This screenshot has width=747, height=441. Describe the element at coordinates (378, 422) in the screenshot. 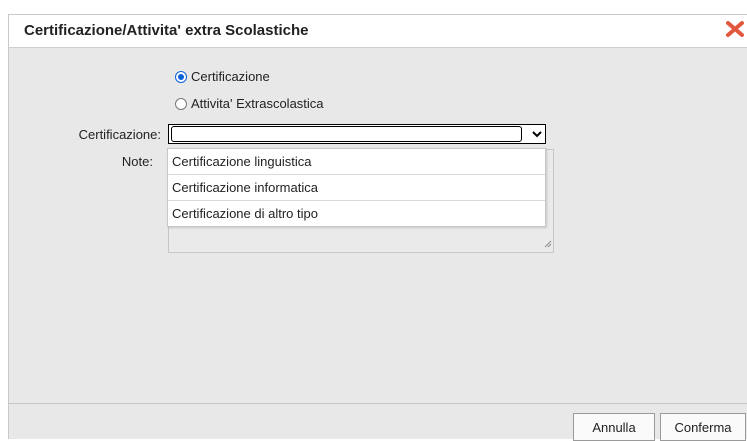

I see `dialog-footer: Annulla Conferma` at that location.